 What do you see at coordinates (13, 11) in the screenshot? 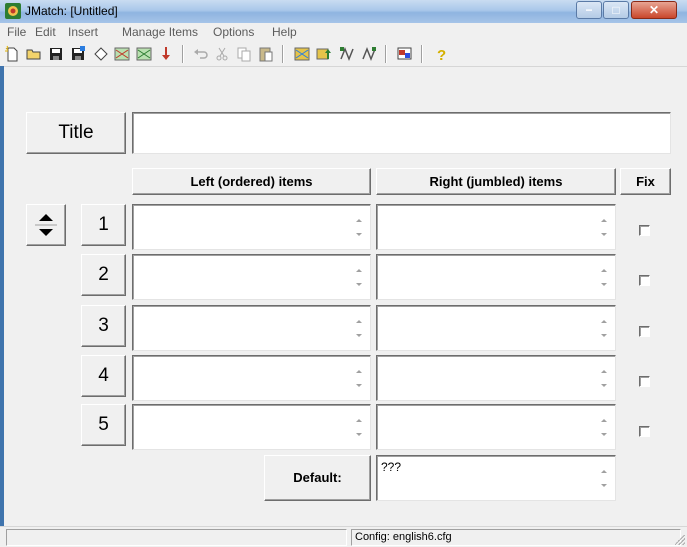
I see `jmatch-app-icon` at bounding box center [13, 11].